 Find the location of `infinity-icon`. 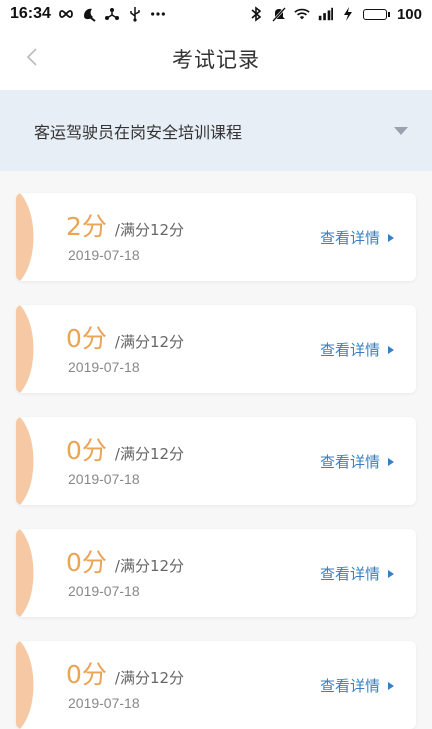

infinity-icon is located at coordinates (66, 14).